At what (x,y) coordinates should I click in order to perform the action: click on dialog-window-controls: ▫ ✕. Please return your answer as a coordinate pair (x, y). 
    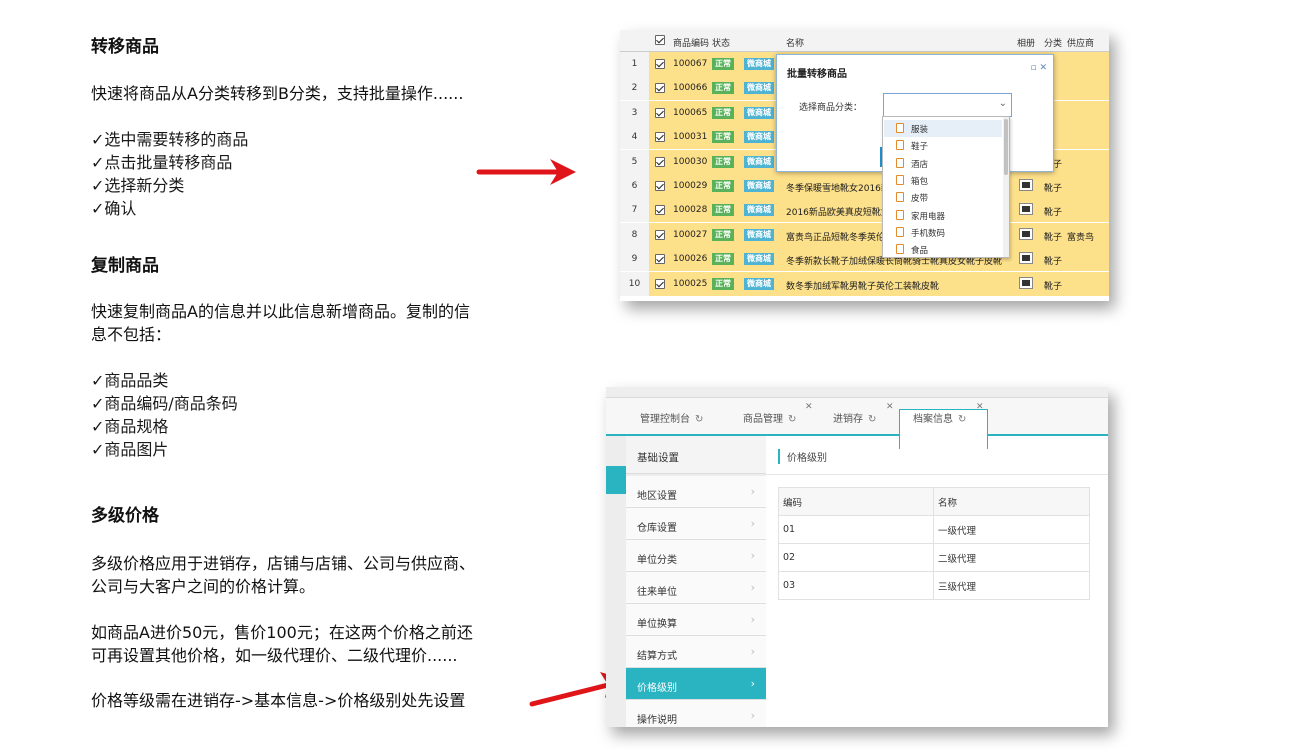
    Looking at the image, I should click on (1038, 68).